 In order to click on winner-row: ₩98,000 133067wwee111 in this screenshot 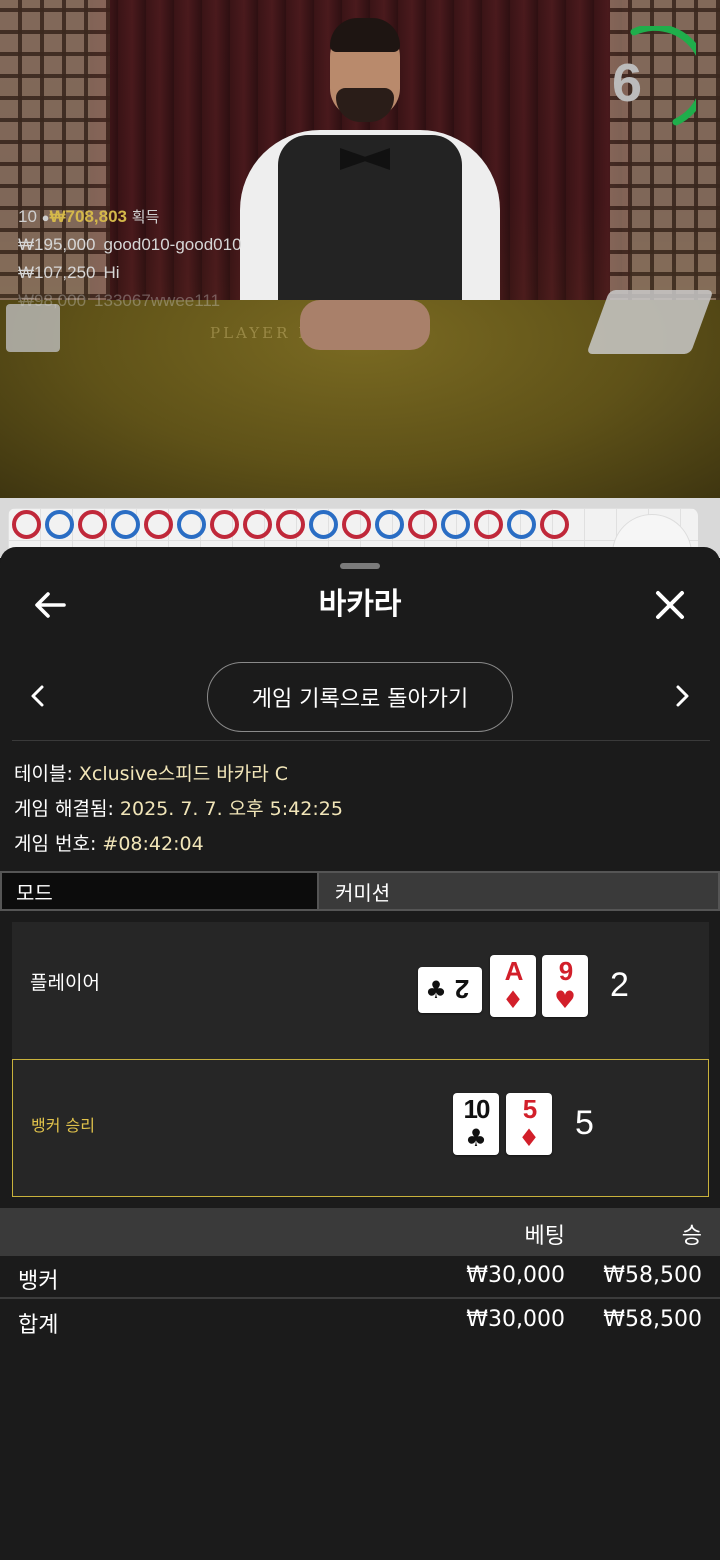, I will do `click(130, 301)`.